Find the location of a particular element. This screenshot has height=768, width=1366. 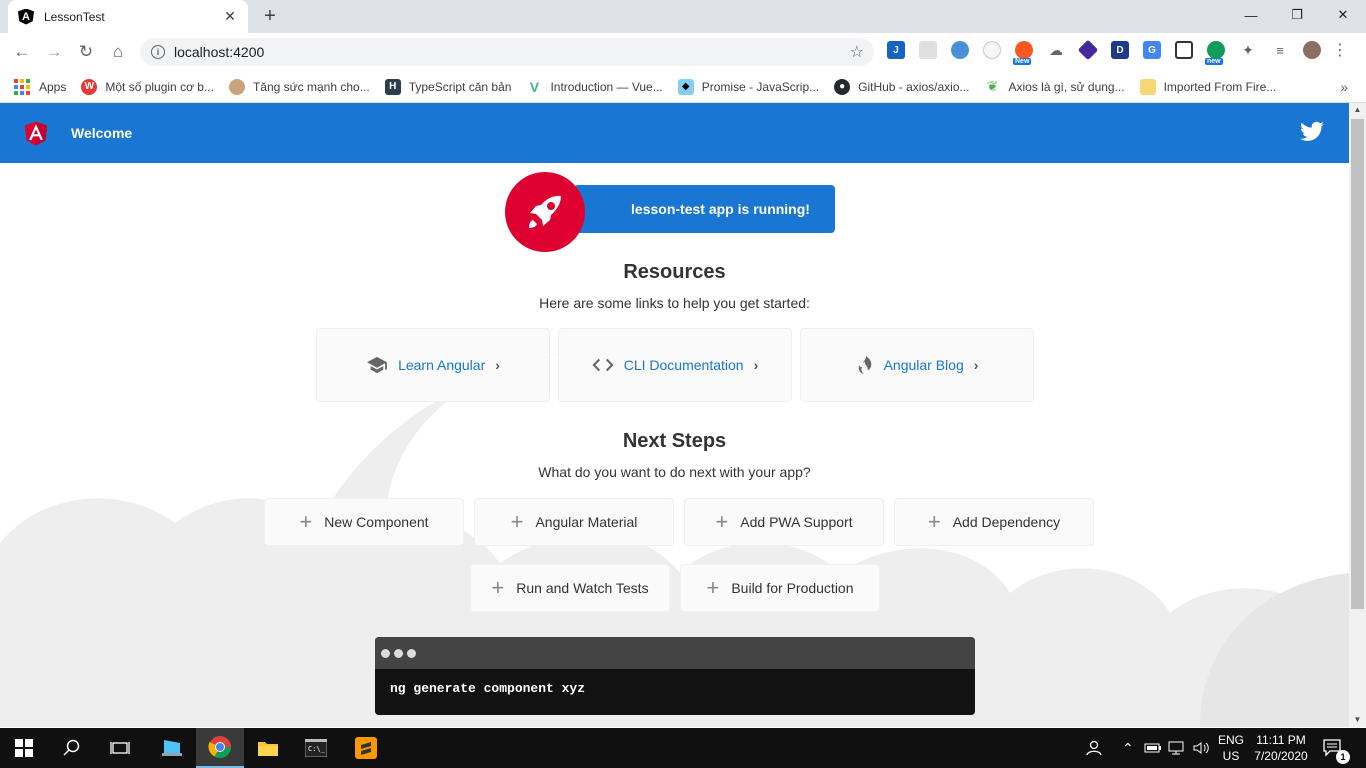

extension-new-icon: New is located at coordinates (1023, 53).